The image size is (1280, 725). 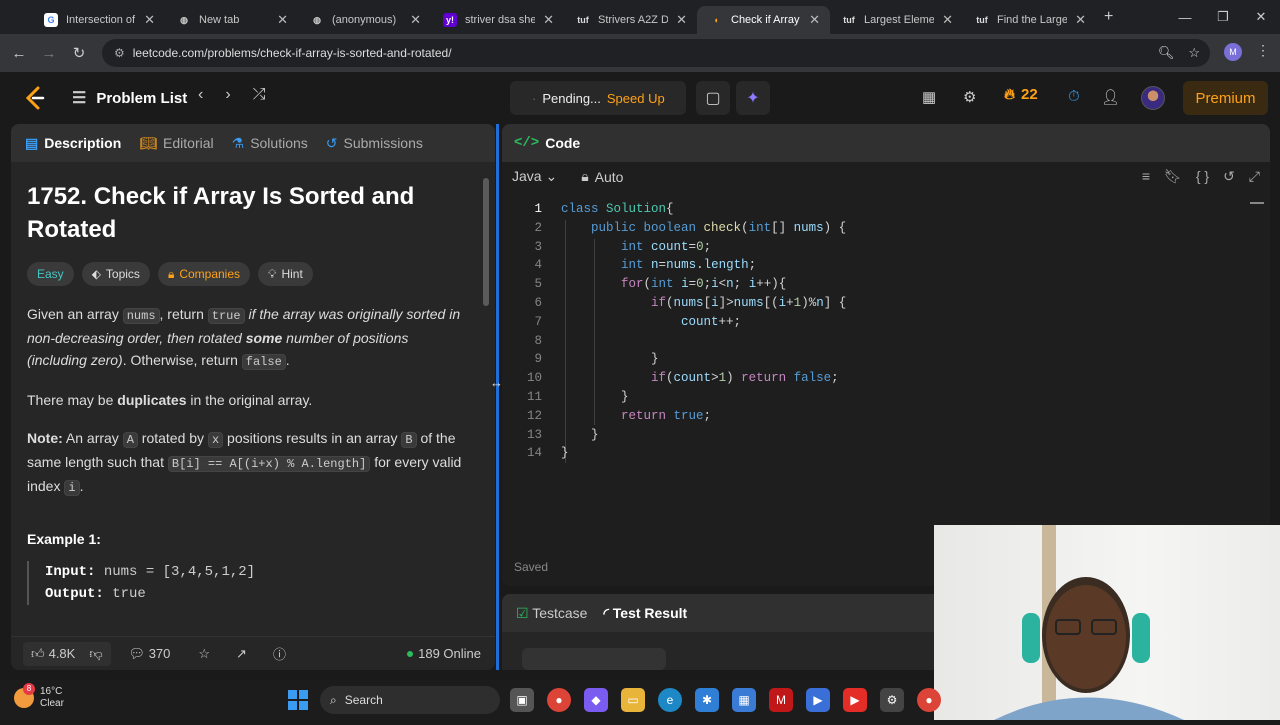 What do you see at coordinates (929, 97) in the screenshot?
I see `layout-grid-icon: ▦` at bounding box center [929, 97].